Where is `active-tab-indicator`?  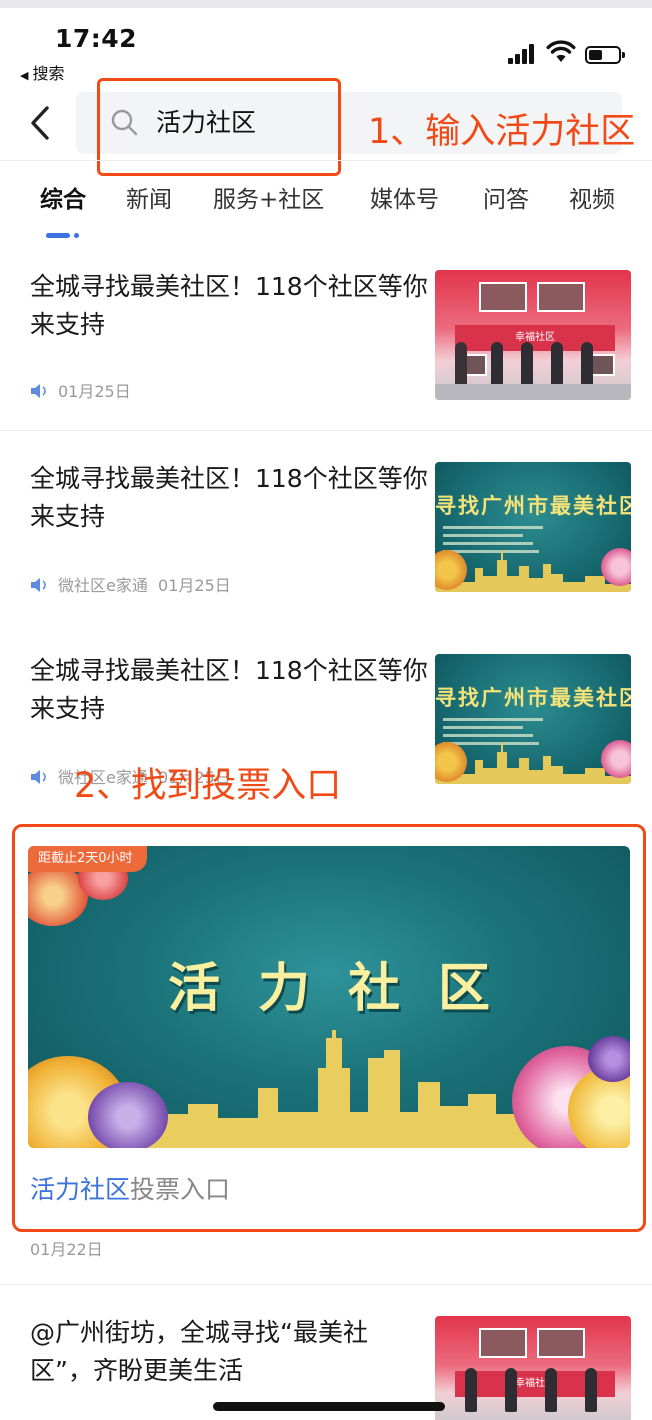
active-tab-indicator is located at coordinates (58, 235).